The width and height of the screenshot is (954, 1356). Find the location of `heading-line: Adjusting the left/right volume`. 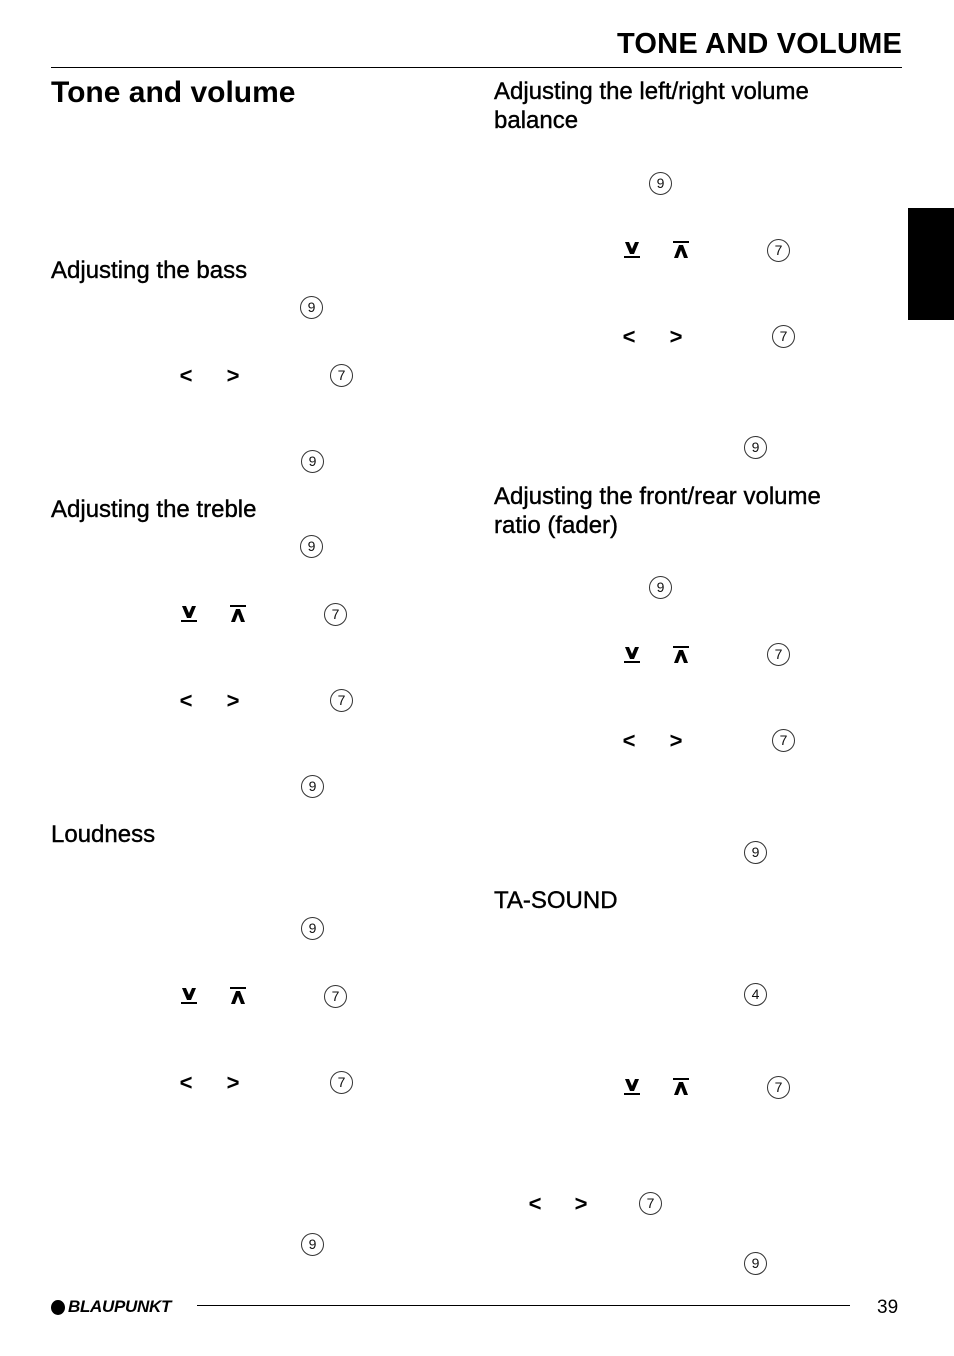

heading-line: Adjusting the left/right volume is located at coordinates (651, 91).